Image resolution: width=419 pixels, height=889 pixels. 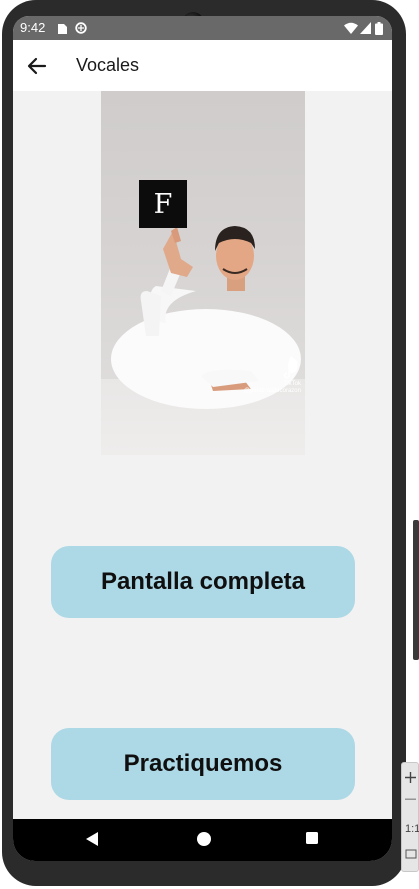 I want to click on minus-label: —, so click(x=410, y=799).